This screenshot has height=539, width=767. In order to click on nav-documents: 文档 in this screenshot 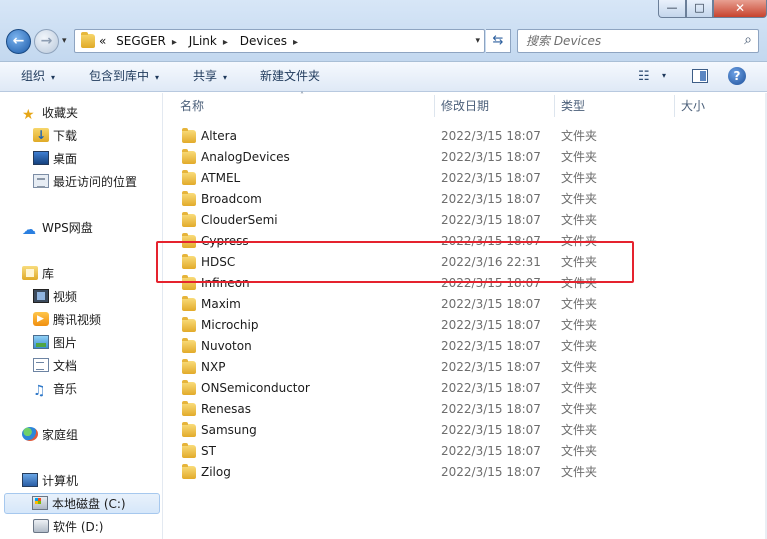, I will do `click(55, 366)`.